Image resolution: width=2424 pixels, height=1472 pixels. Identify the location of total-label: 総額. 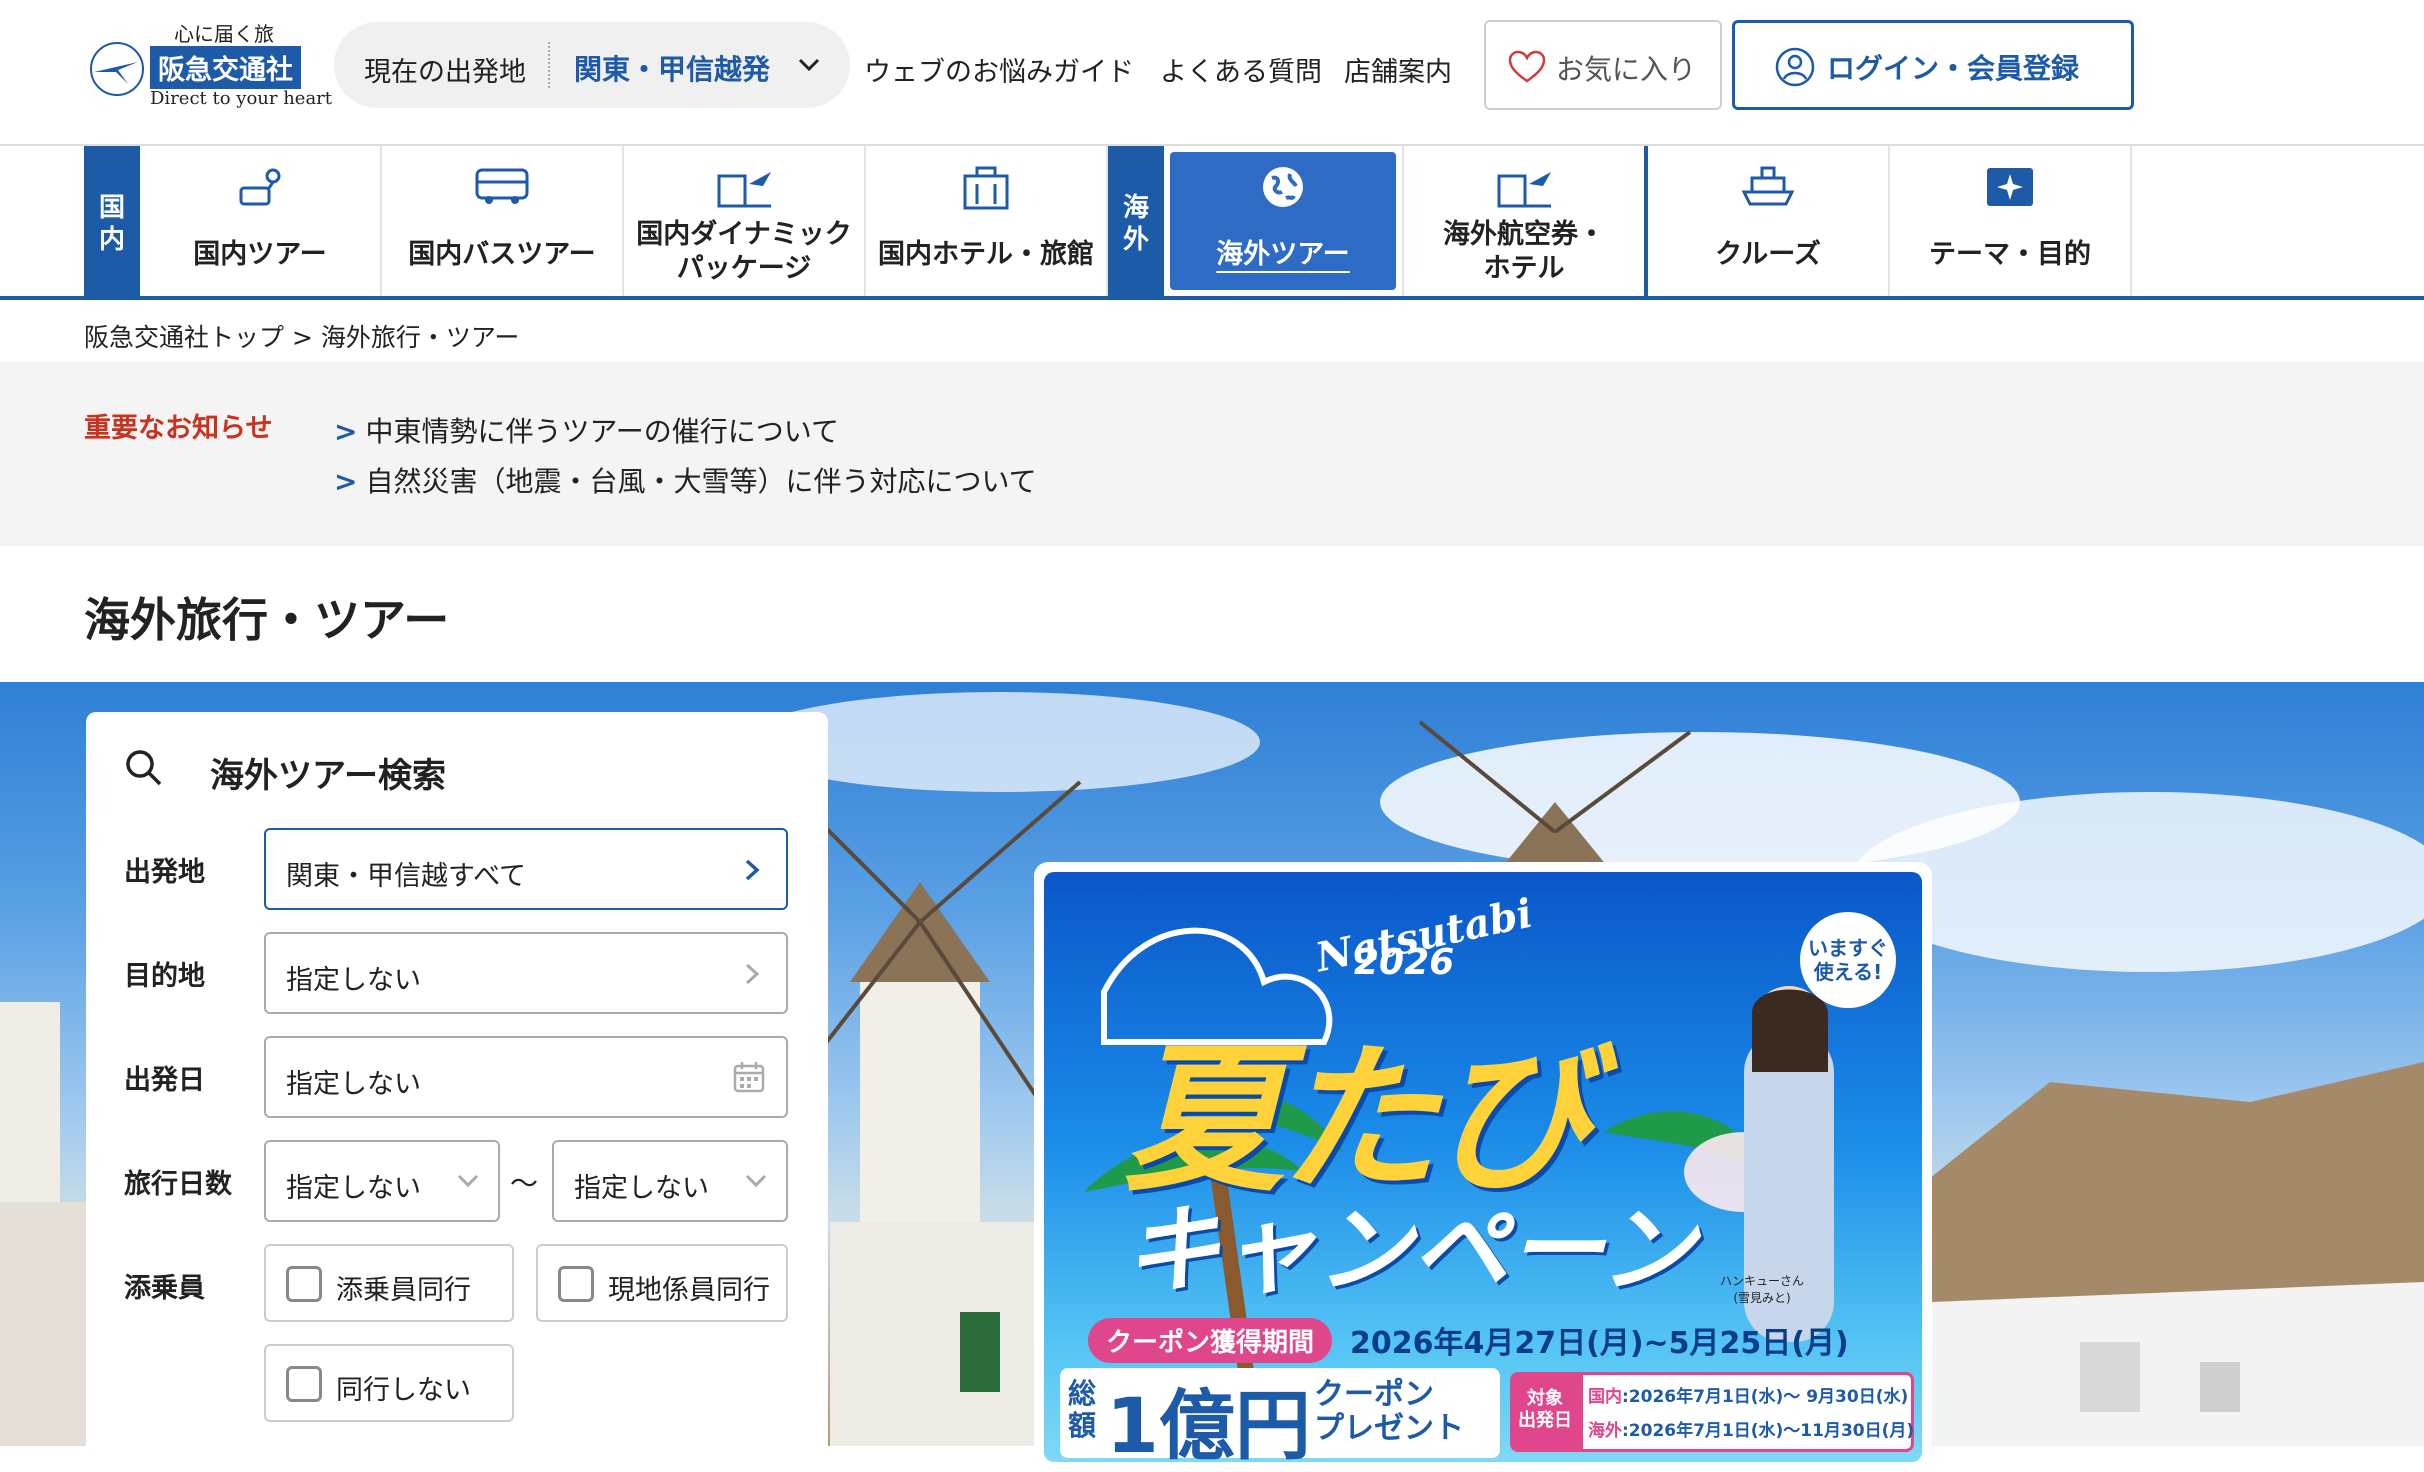
(1082, 1409).